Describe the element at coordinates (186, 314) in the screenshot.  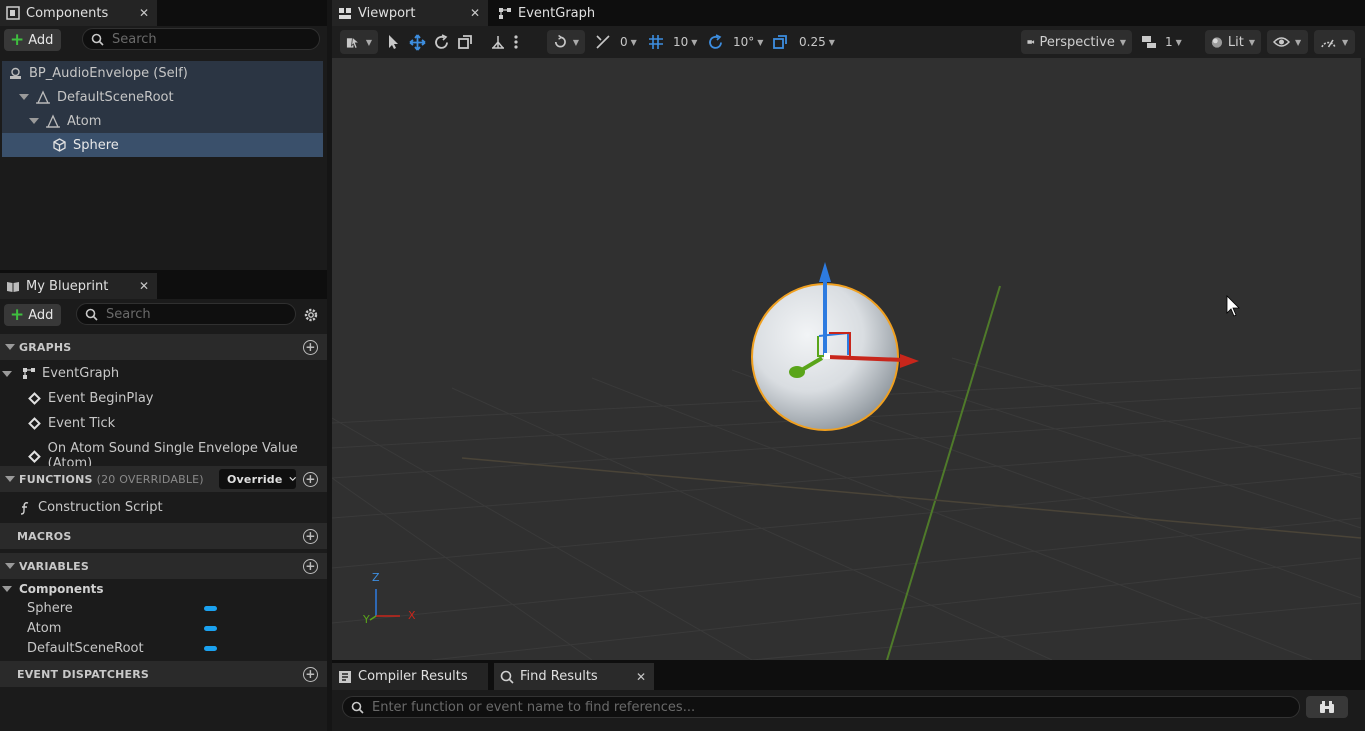
I see `blueprint-search-input: Search` at that location.